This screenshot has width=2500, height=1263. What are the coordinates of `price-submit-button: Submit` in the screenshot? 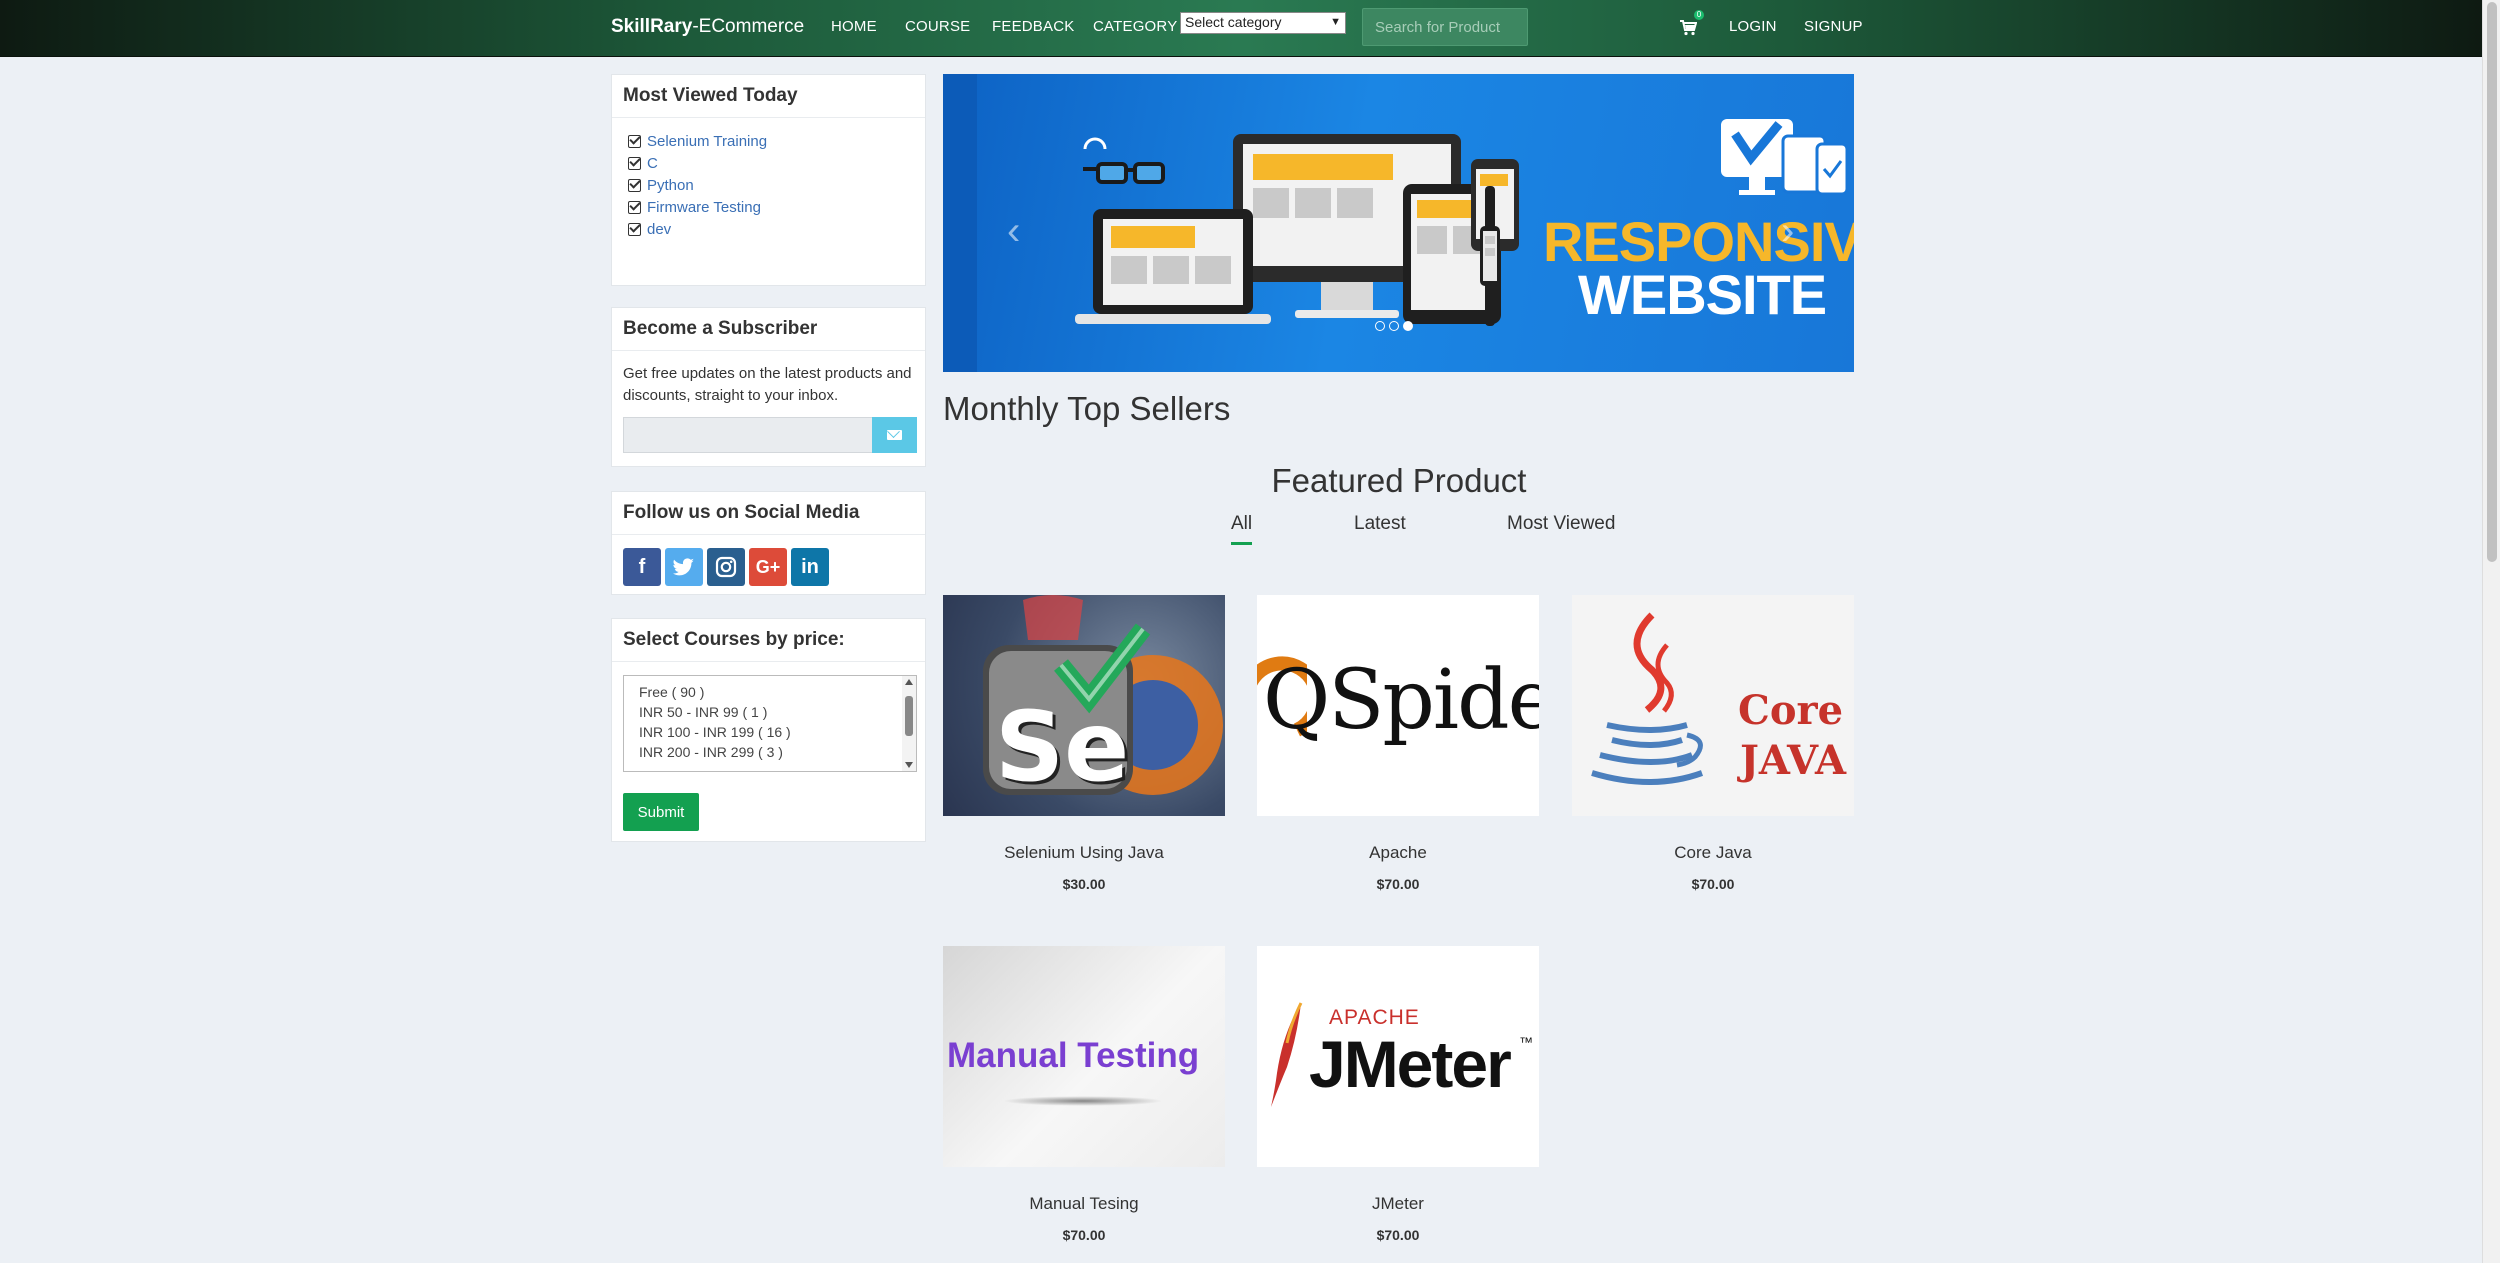 It's located at (661, 812).